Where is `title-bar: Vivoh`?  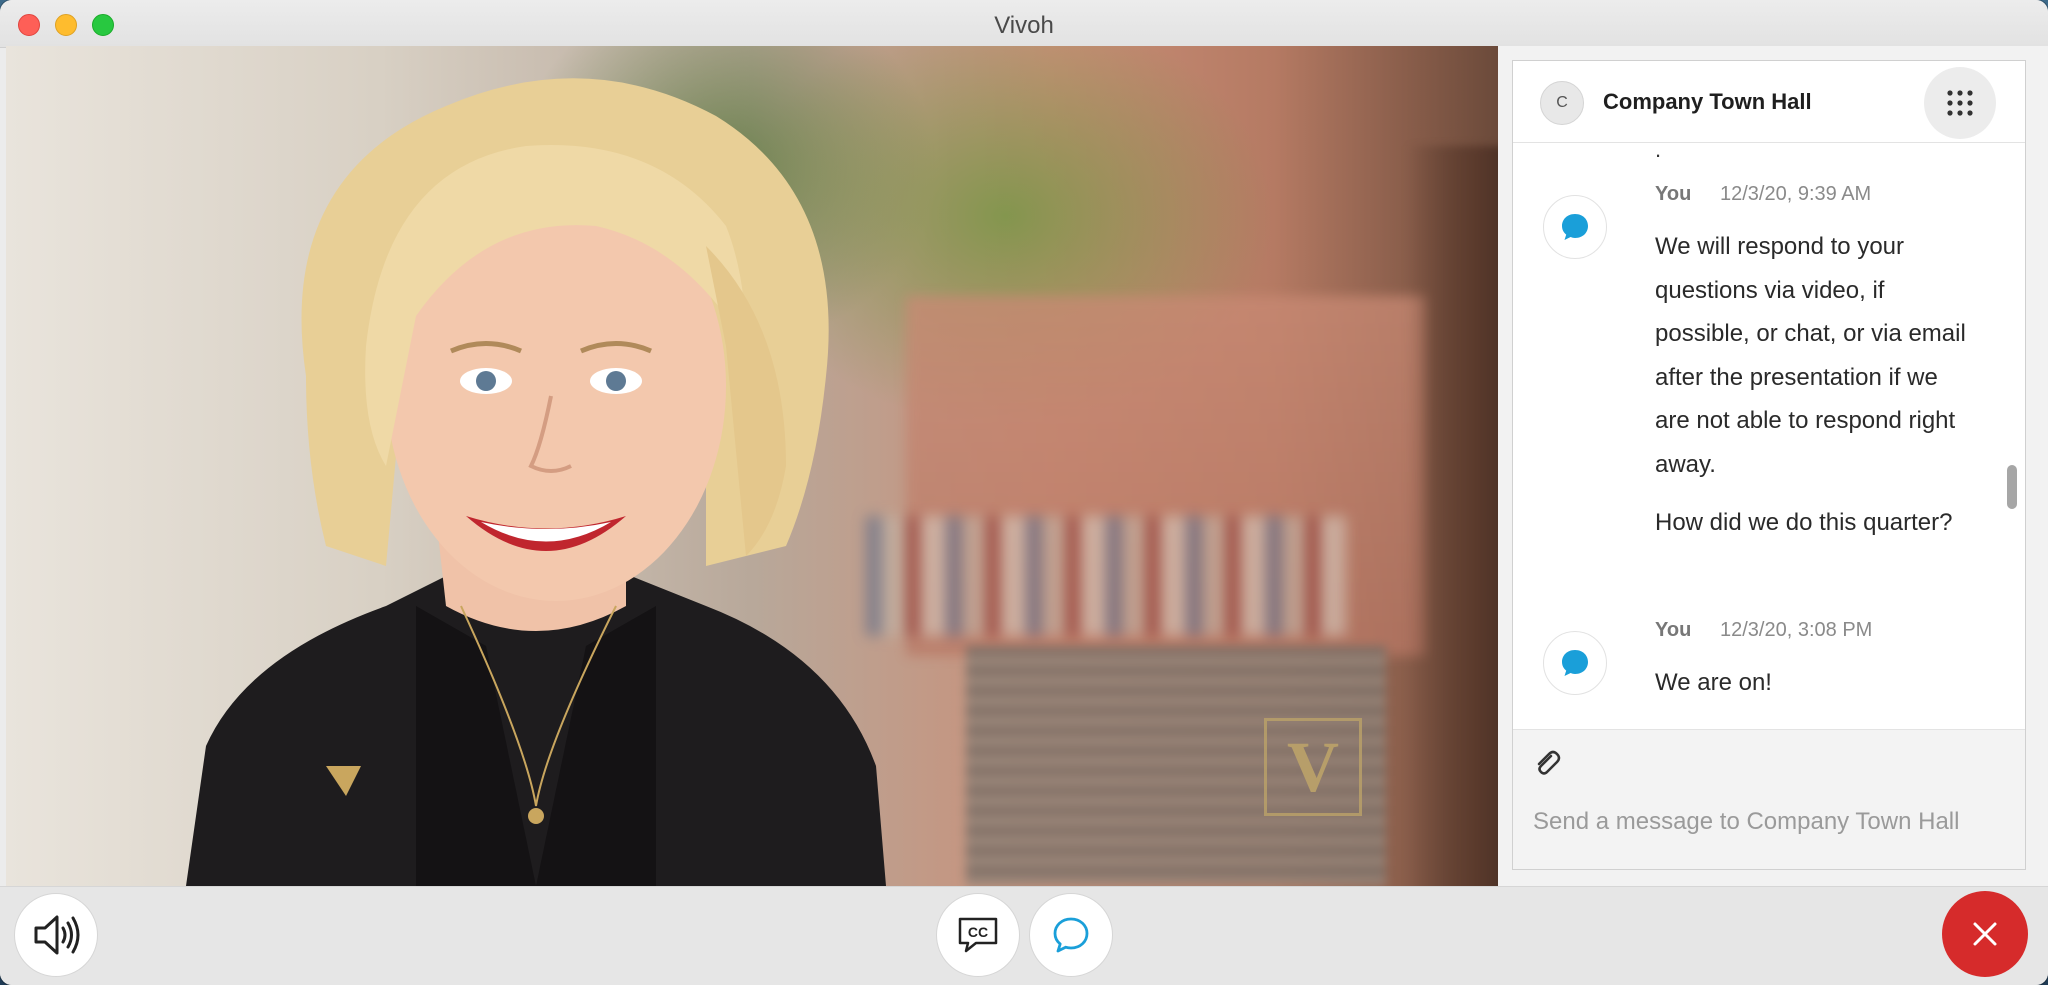 title-bar: Vivoh is located at coordinates (1024, 24).